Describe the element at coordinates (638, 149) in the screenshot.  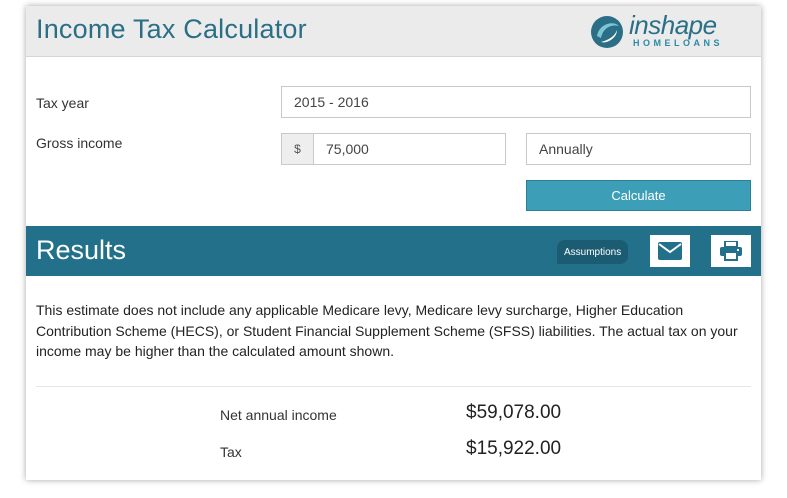
I see `frequency-select: Annually` at that location.